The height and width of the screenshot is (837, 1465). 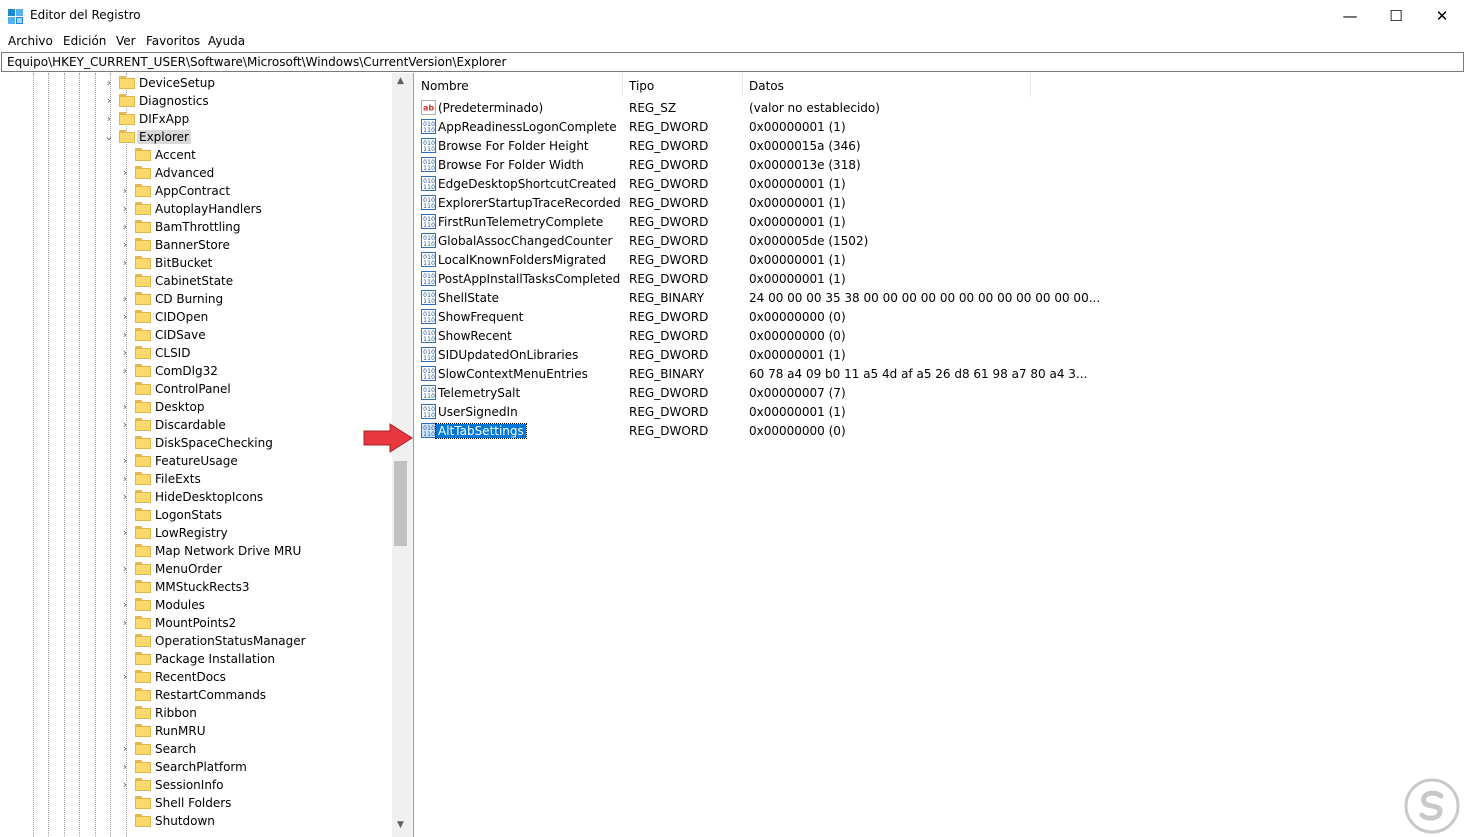 I want to click on tree-item-discardable: › Discardable, so click(x=196, y=425).